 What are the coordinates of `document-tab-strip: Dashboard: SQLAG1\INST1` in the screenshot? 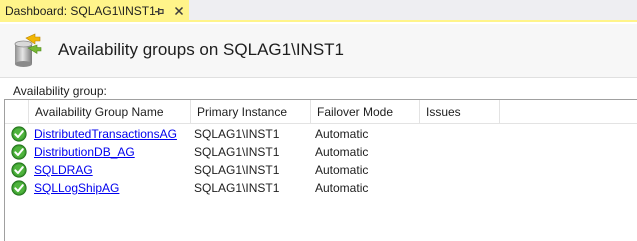 It's located at (318, 11).